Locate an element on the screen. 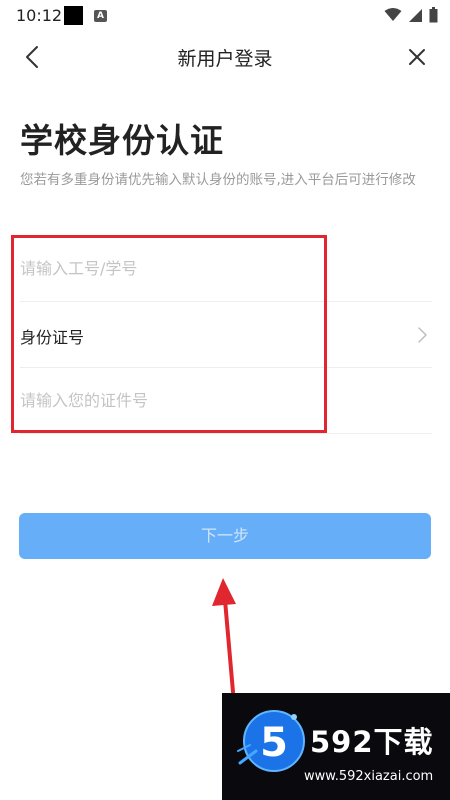  watermark: 5 592下载 www.592xiazai.com is located at coordinates (336, 746).